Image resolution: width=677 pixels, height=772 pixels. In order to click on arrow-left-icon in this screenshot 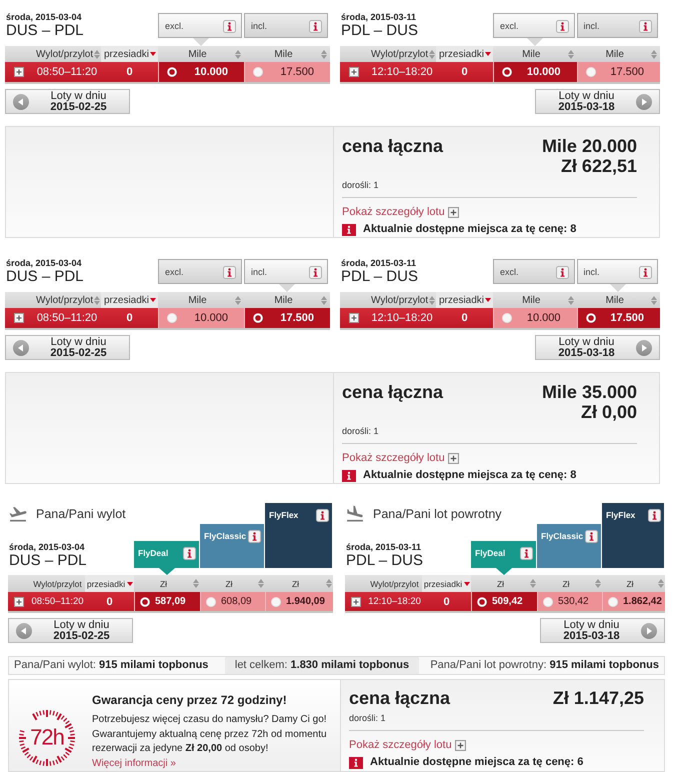, I will do `click(24, 630)`.